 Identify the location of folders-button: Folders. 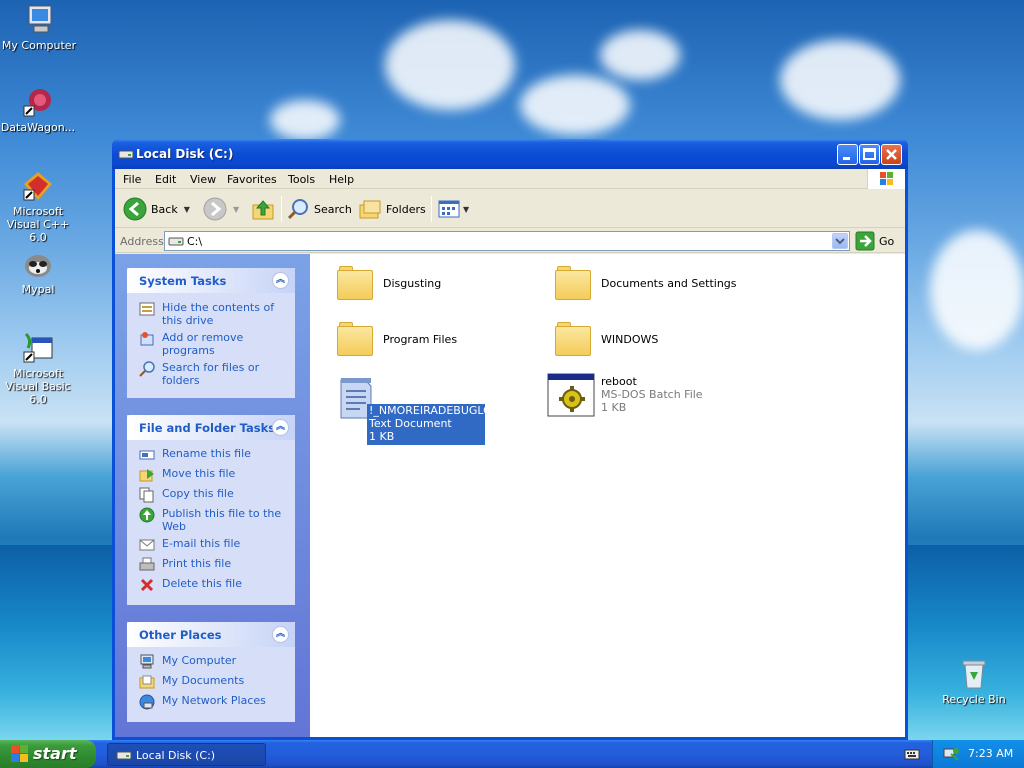
(392, 209).